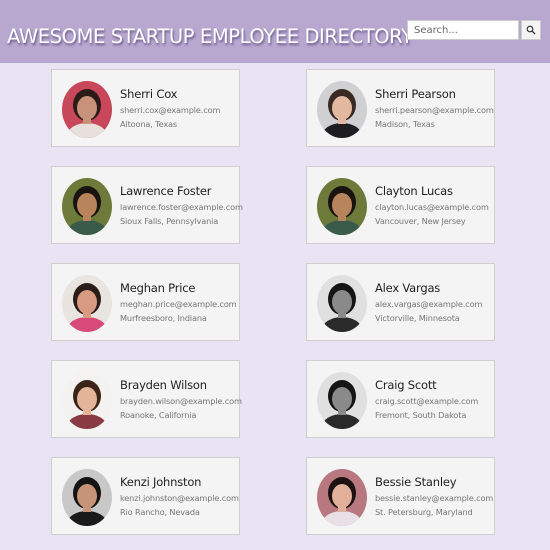  I want to click on employee-location: Rio Rancho, Nevada, so click(160, 512).